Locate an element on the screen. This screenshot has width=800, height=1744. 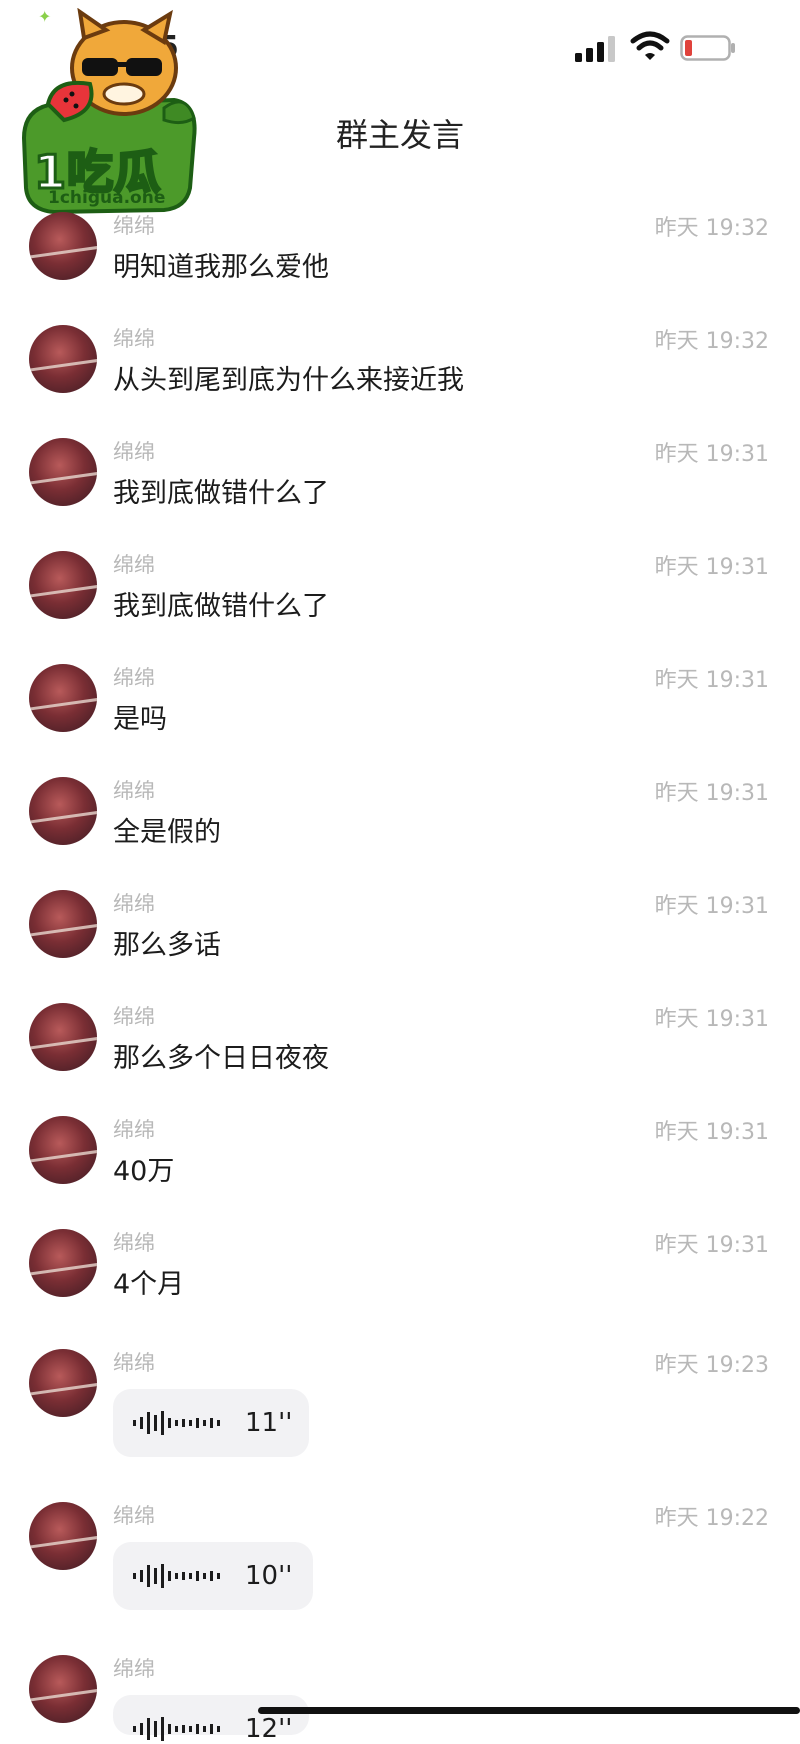
battery-icon is located at coordinates (707, 48).